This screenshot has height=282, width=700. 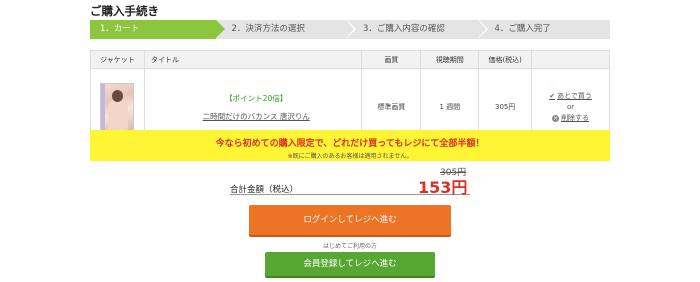 I want to click on buy-later-link: ✔ あとで買う, so click(x=570, y=96).